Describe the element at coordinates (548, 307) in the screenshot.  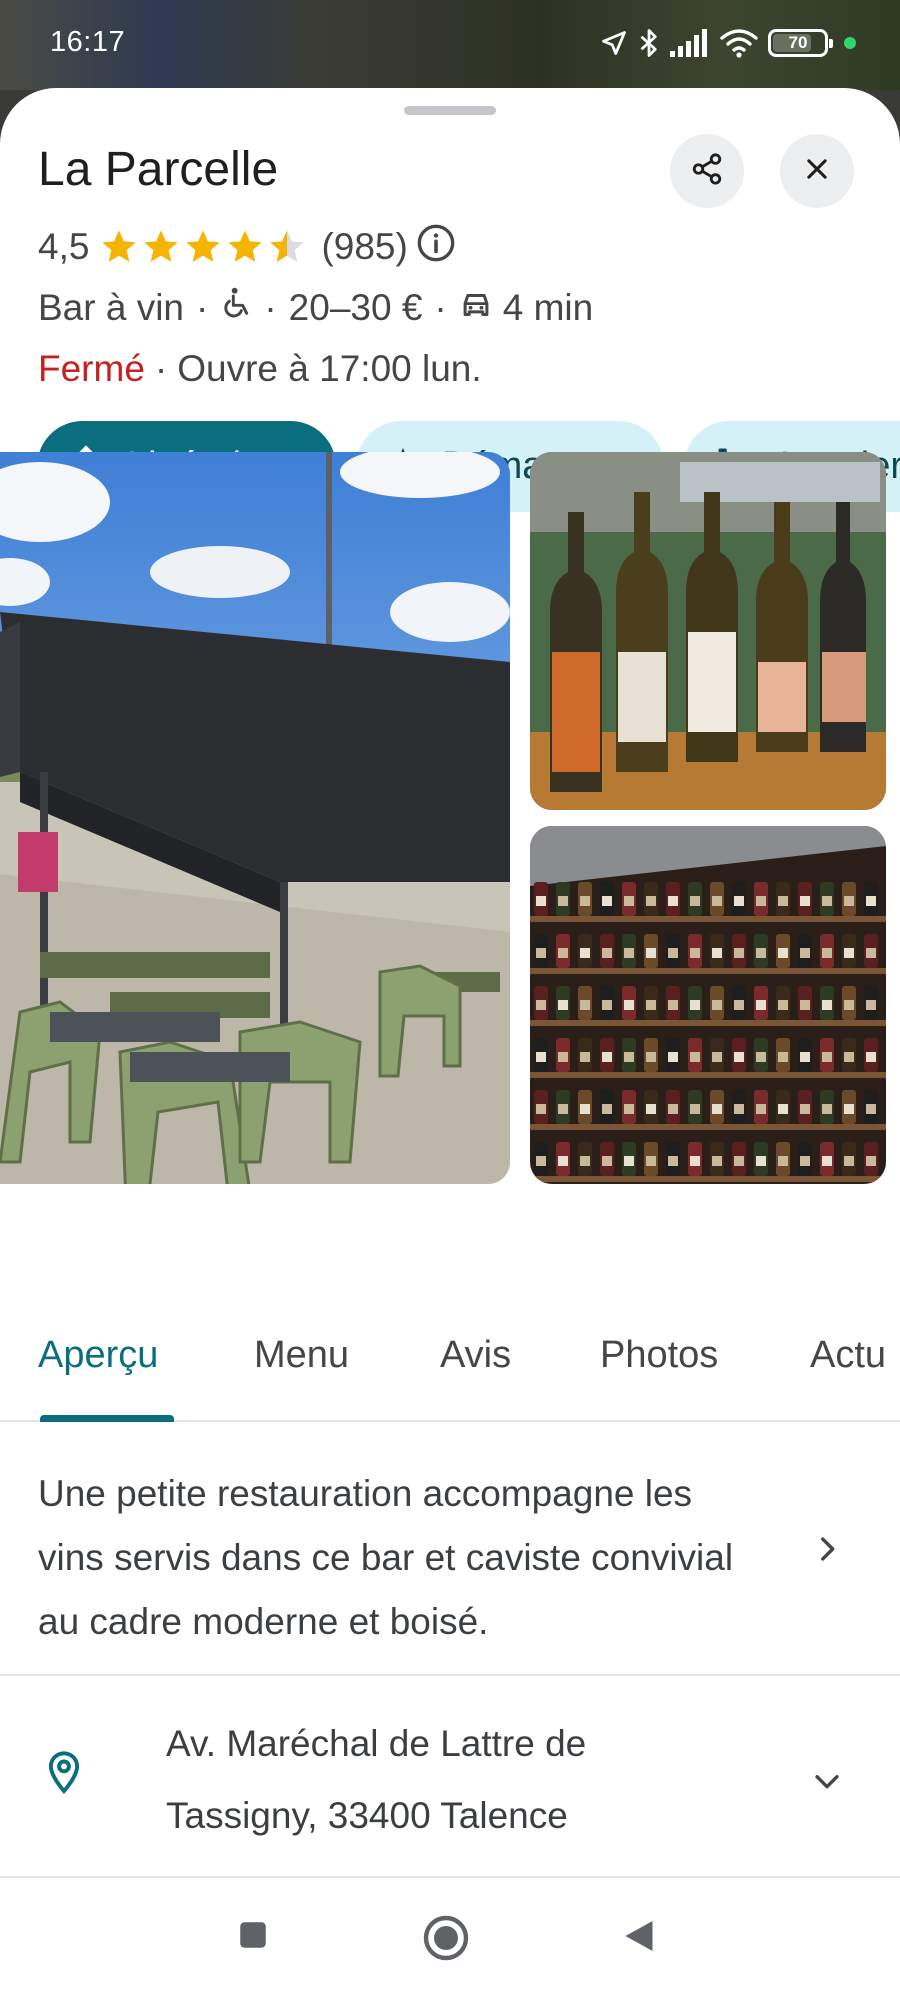
I see `drive-time: 4 min` at that location.